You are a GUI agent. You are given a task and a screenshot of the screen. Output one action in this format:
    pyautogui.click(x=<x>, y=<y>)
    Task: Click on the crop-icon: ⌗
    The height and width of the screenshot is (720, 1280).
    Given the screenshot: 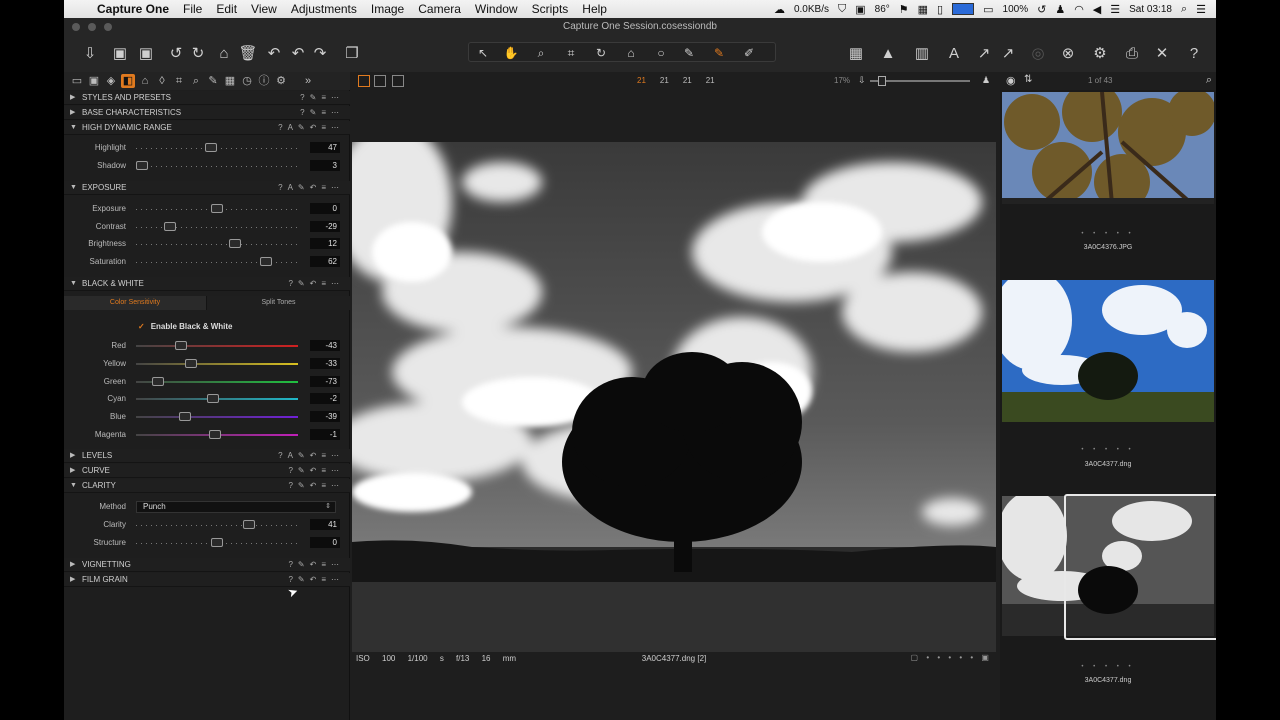 What is the action you would take?
    pyautogui.click(x=571, y=53)
    